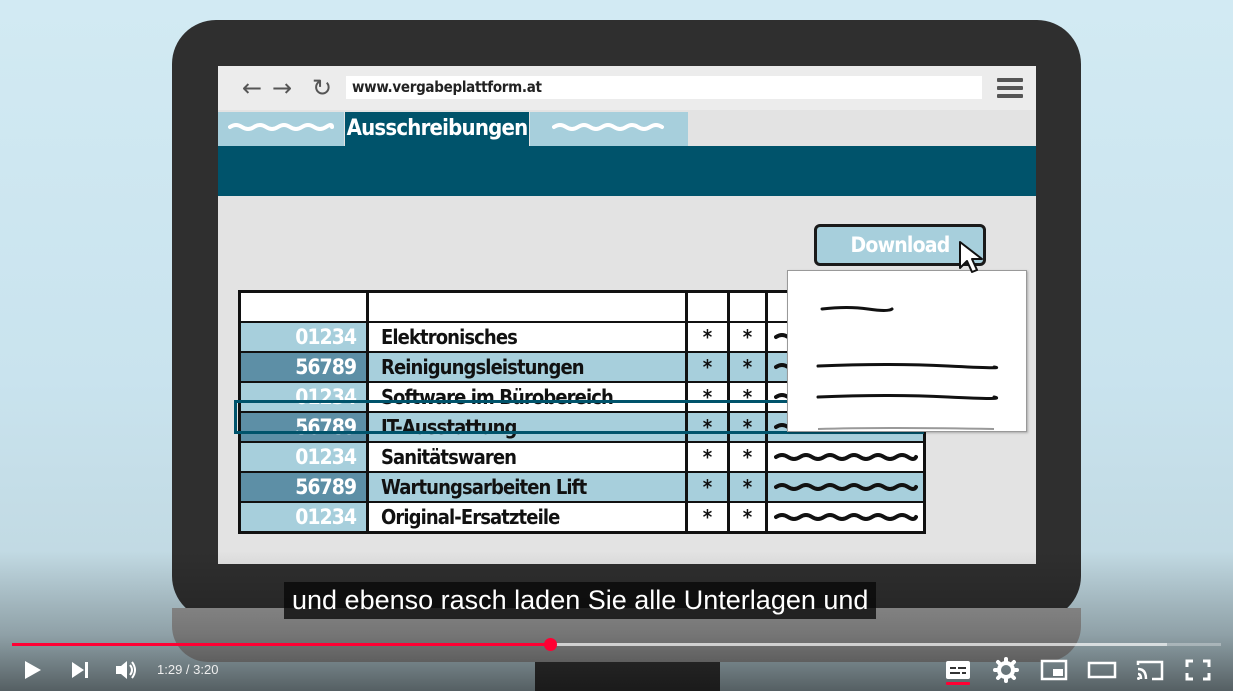 Image resolution: width=1233 pixels, height=691 pixels. I want to click on played-bar, so click(281, 644).